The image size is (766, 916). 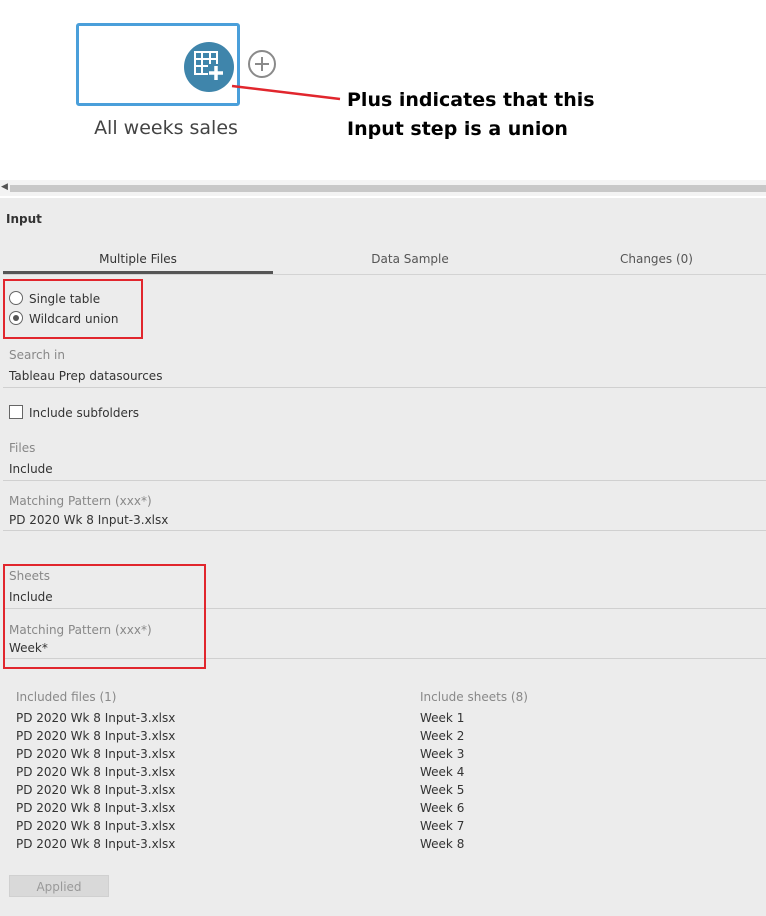 What do you see at coordinates (73, 309) in the screenshot?
I see `union-option-highlight` at bounding box center [73, 309].